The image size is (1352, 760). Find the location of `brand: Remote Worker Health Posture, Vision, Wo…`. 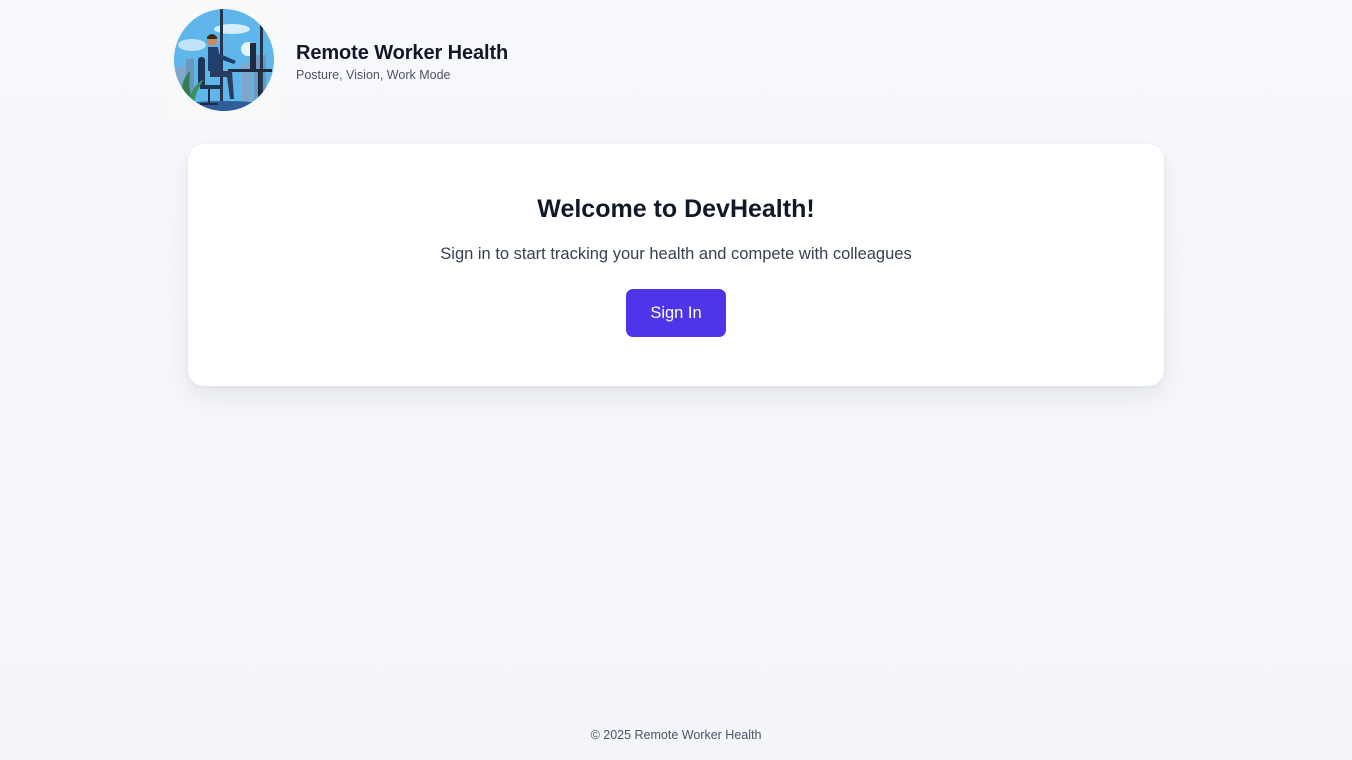

brand: Remote Worker Health Posture, Vision, Wo… is located at coordinates (402, 61).